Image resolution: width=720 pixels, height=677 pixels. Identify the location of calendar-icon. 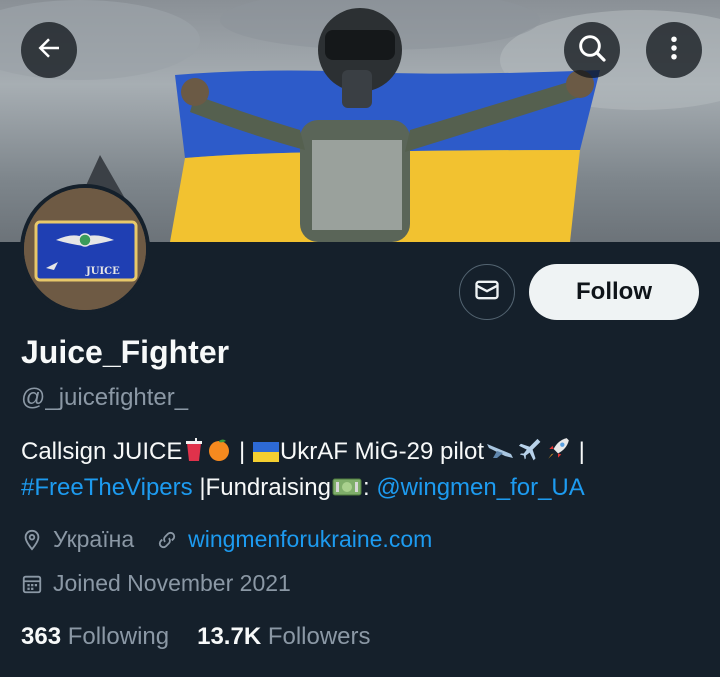
(32, 584).